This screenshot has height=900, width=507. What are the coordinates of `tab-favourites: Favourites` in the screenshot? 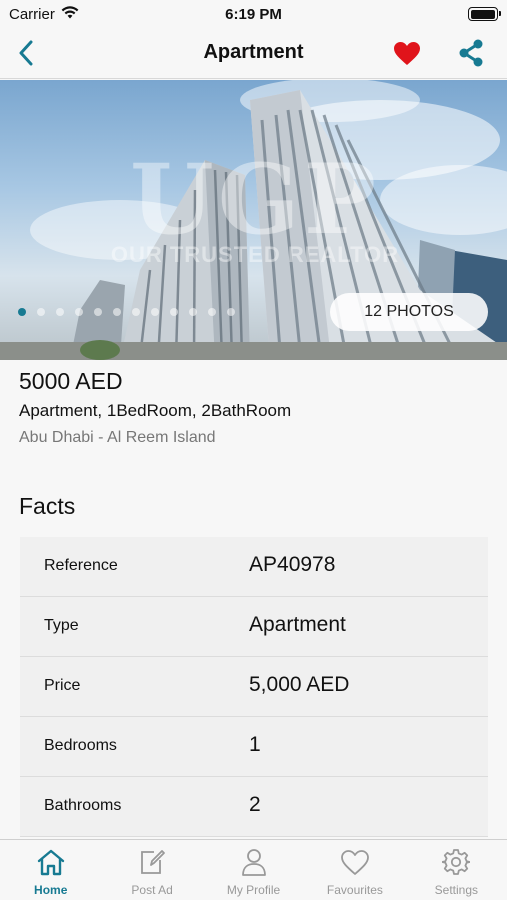 It's located at (354, 870).